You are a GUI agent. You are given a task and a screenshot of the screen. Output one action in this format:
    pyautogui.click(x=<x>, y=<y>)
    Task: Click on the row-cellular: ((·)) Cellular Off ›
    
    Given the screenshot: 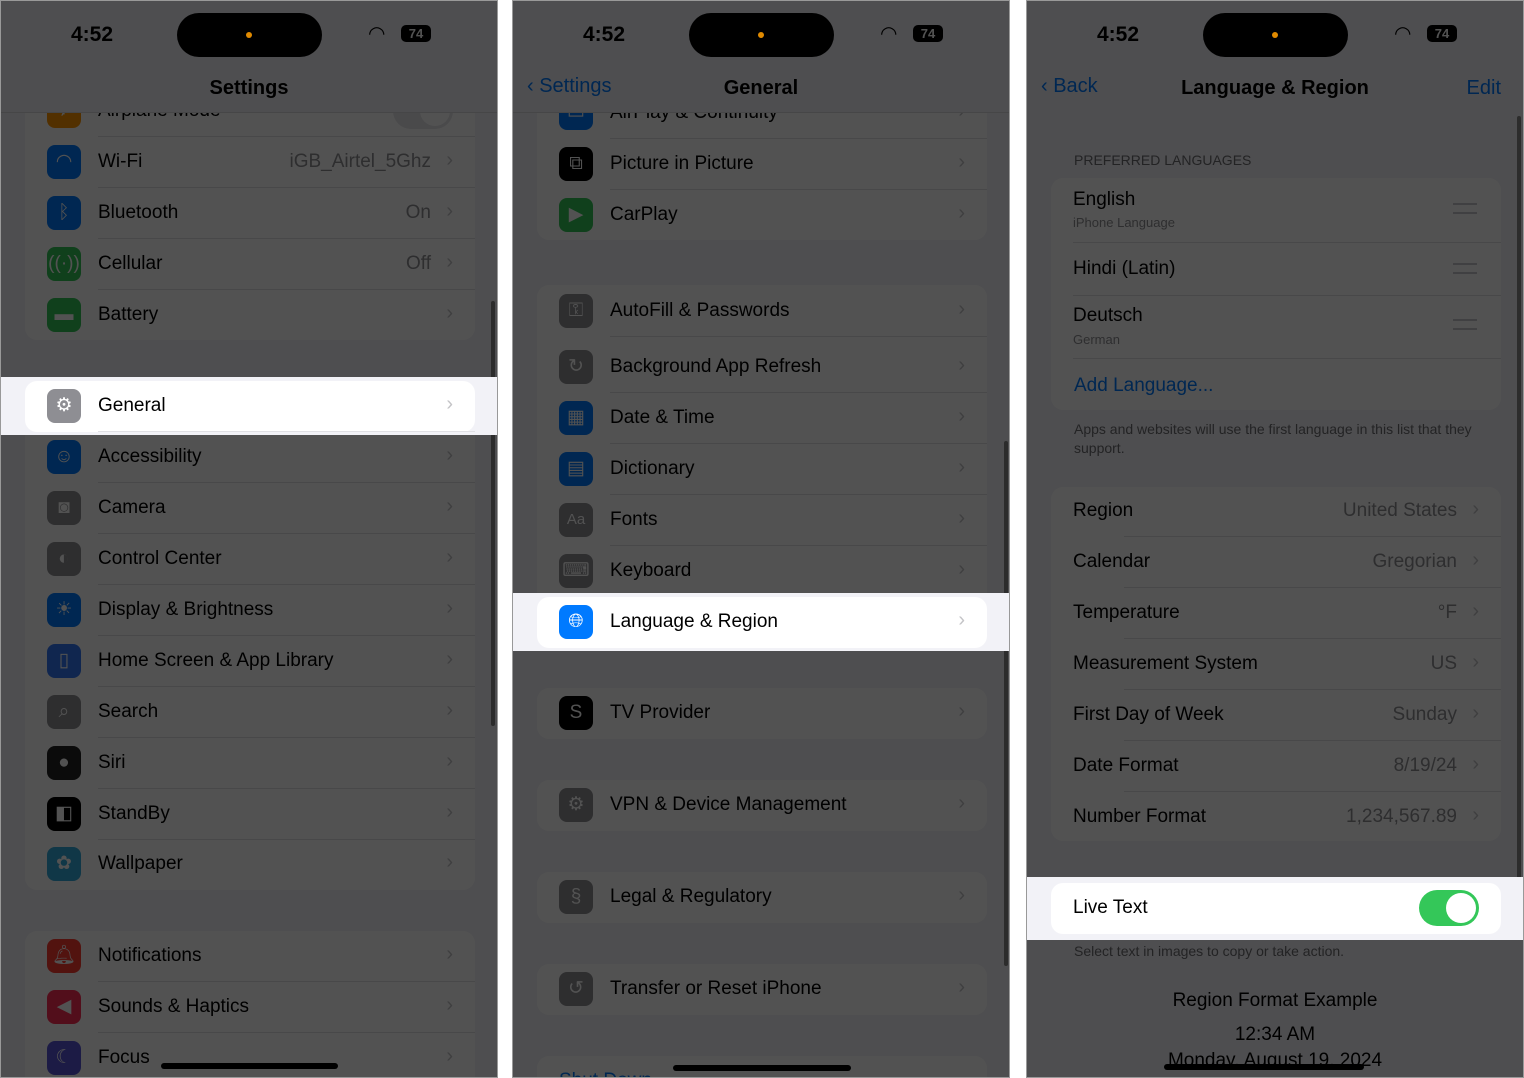 What is the action you would take?
    pyautogui.click(x=250, y=264)
    